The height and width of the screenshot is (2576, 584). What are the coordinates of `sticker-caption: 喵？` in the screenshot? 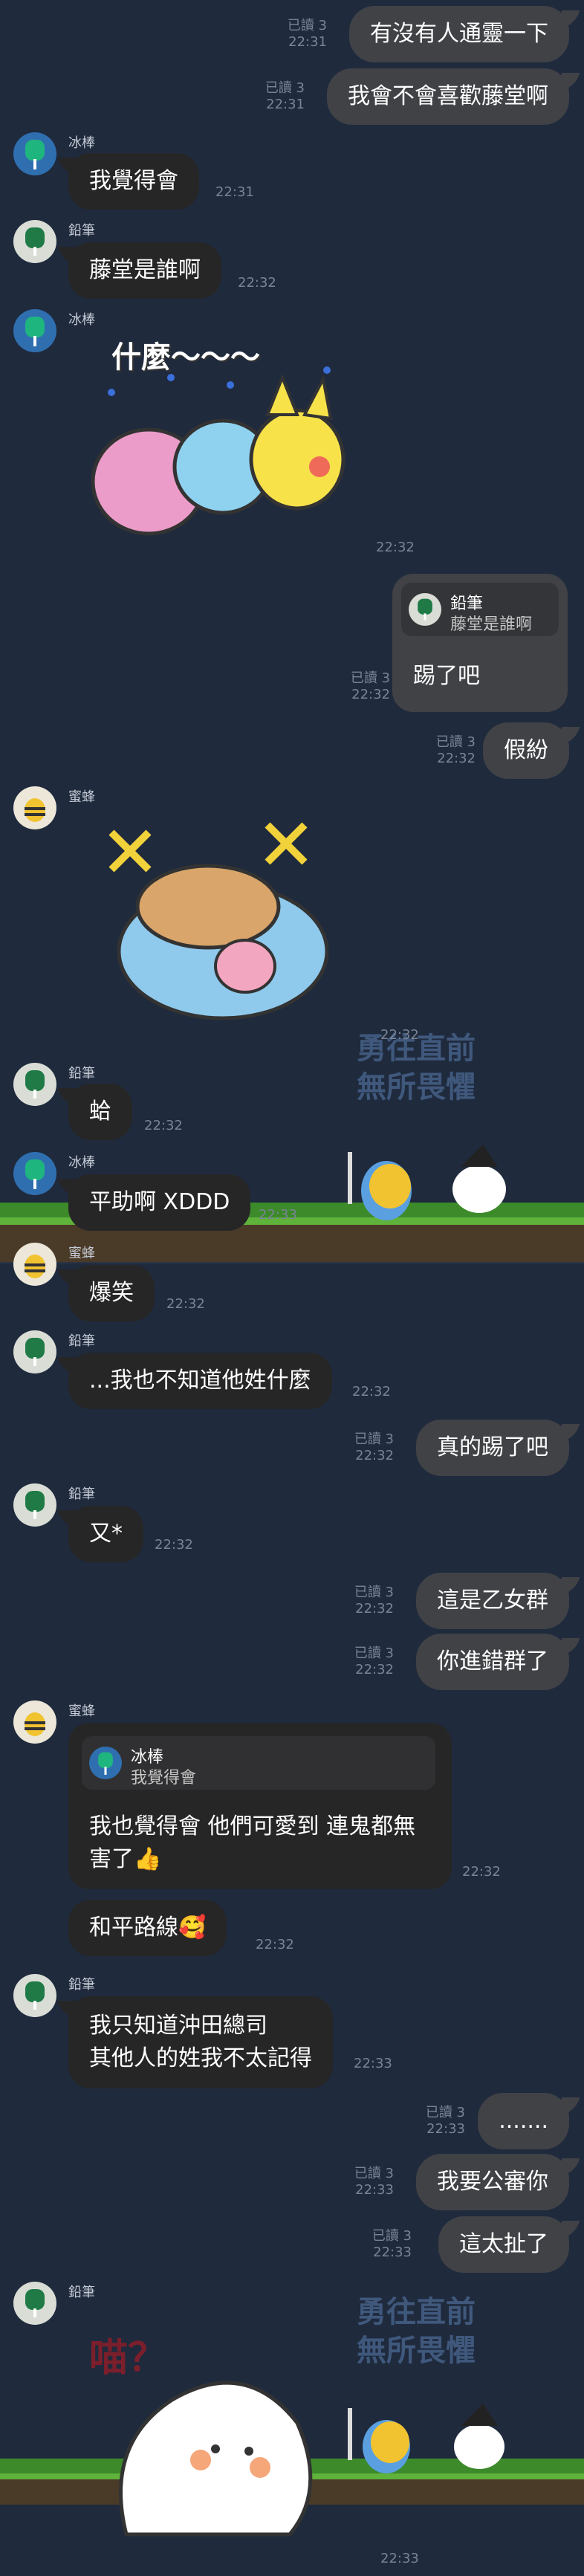 It's located at (128, 2358).